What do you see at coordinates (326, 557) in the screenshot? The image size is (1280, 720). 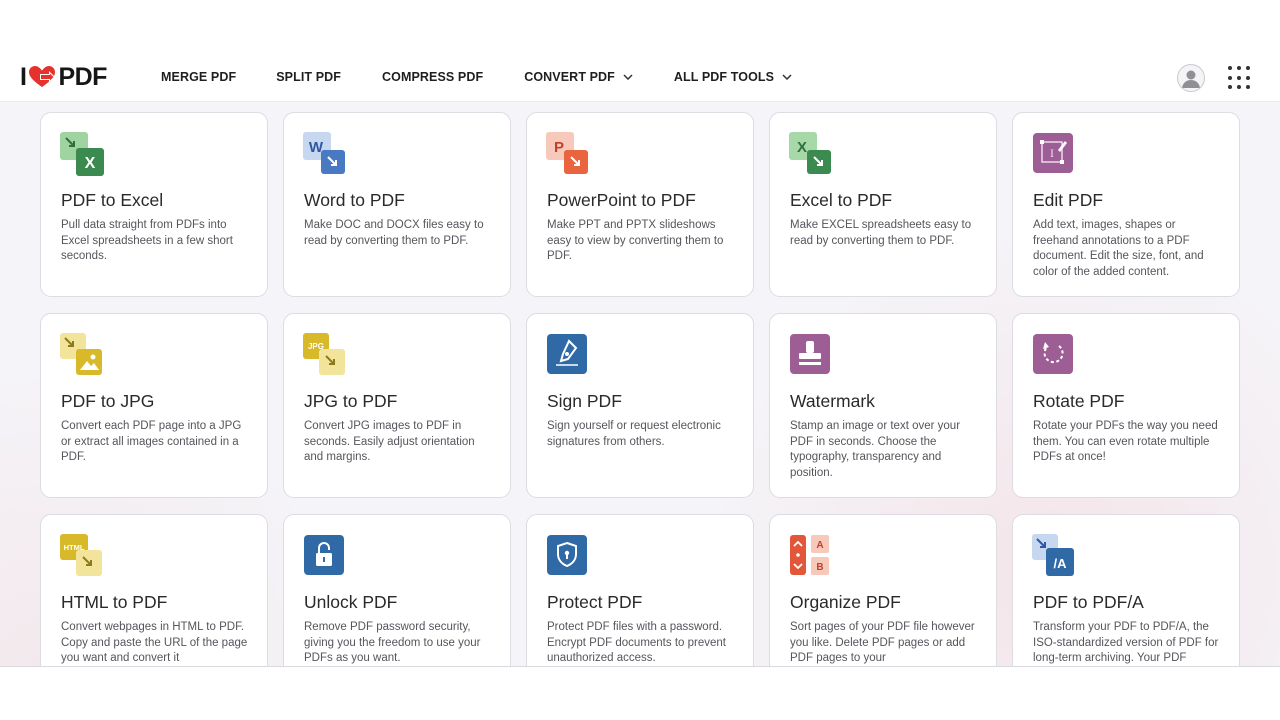 I see `unlock-pdf-icon` at bounding box center [326, 557].